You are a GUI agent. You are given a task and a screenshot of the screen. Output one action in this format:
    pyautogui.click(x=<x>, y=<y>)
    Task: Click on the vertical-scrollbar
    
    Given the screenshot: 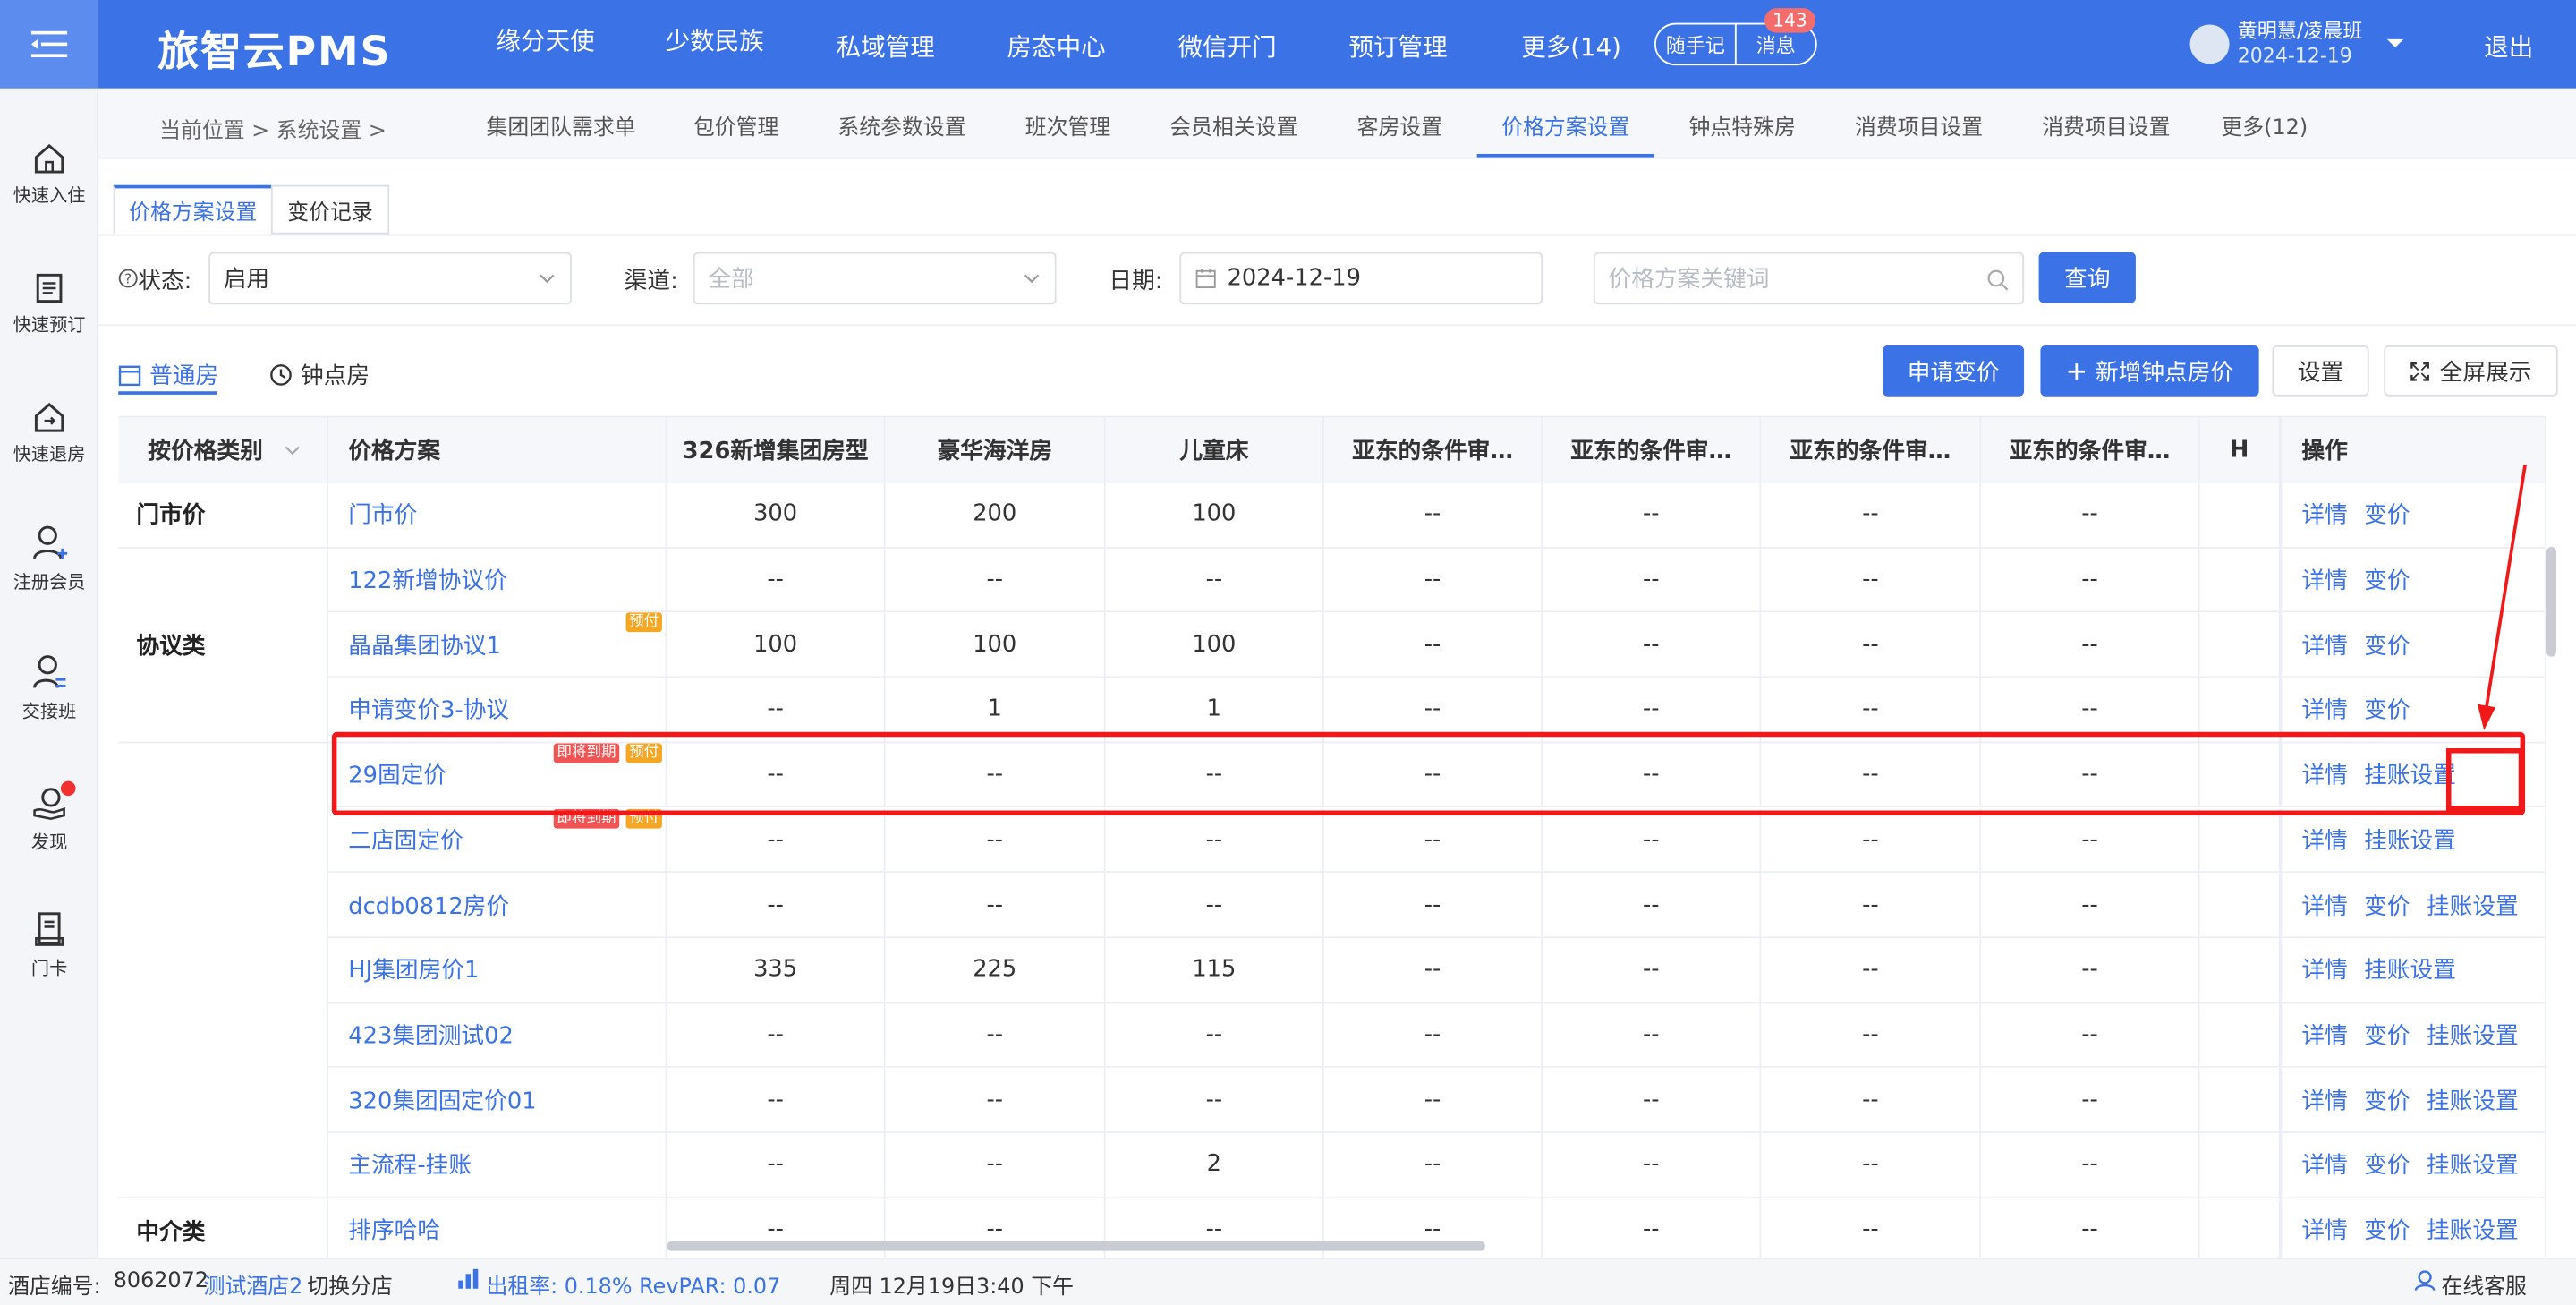 What is the action you would take?
    pyautogui.click(x=2551, y=602)
    